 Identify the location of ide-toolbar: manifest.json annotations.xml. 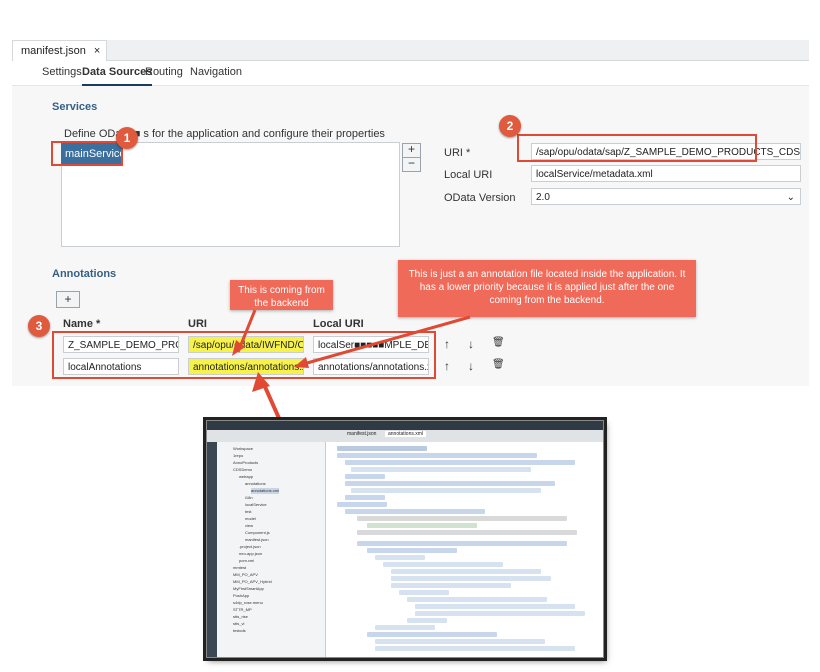
(405, 436).